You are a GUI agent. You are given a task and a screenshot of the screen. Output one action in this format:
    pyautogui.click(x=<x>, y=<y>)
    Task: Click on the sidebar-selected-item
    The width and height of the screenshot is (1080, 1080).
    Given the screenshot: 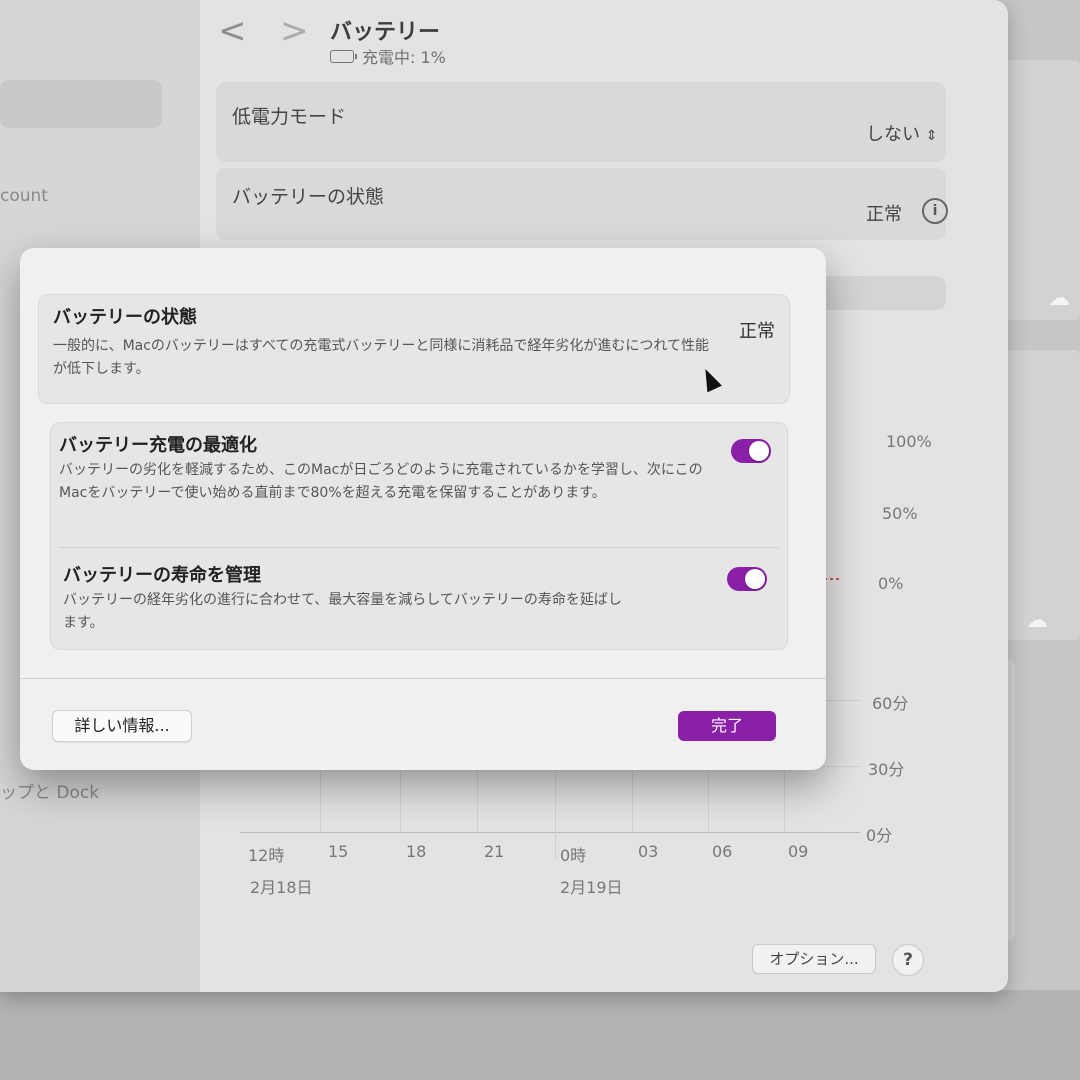 What is the action you would take?
    pyautogui.click(x=81, y=104)
    